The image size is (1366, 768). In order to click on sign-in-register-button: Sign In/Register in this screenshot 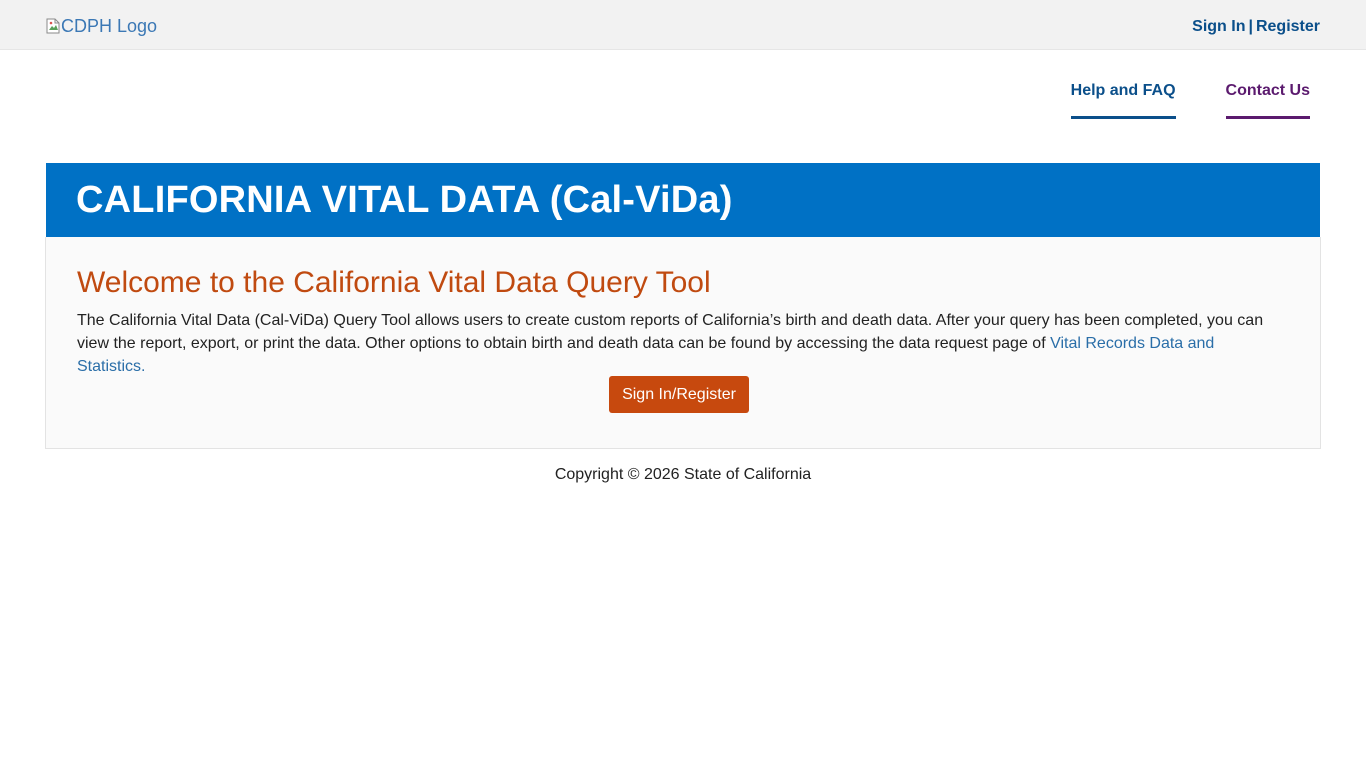, I will do `click(679, 394)`.